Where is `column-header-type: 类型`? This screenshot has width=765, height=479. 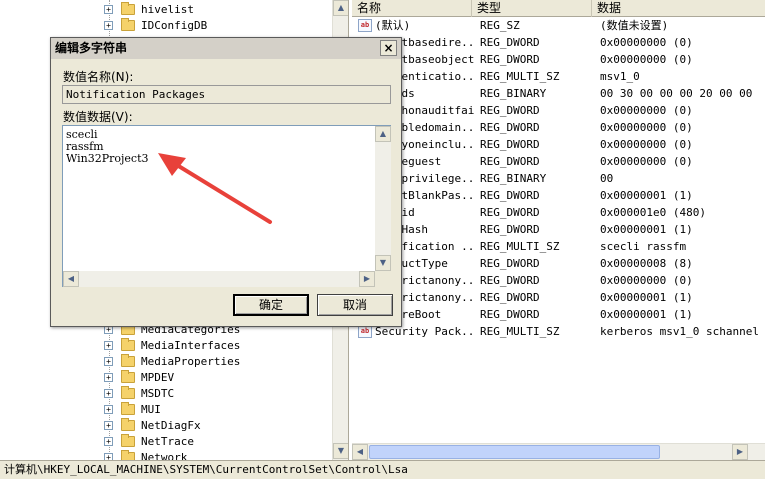
column-header-type: 类型 is located at coordinates (532, 8).